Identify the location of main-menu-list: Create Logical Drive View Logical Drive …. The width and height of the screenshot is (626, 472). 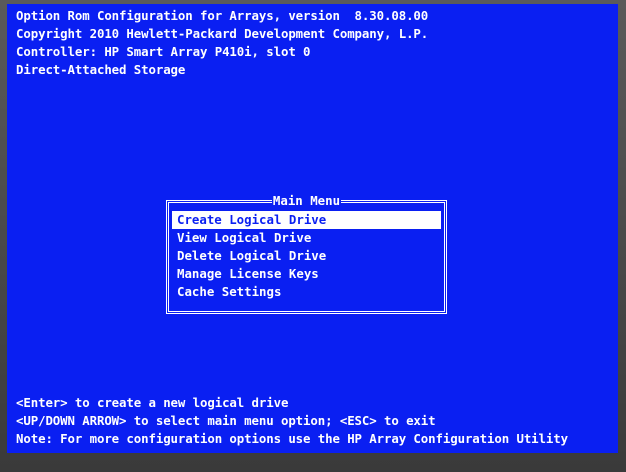
(306, 256).